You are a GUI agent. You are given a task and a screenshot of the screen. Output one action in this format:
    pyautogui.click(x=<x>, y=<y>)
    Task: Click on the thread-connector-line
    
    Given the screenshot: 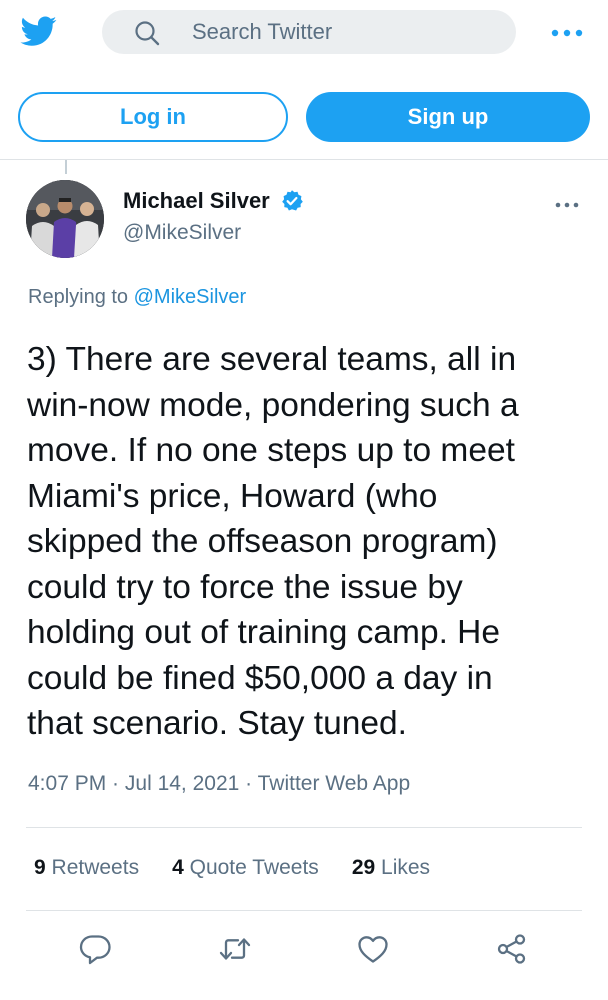 What is the action you would take?
    pyautogui.click(x=66, y=167)
    